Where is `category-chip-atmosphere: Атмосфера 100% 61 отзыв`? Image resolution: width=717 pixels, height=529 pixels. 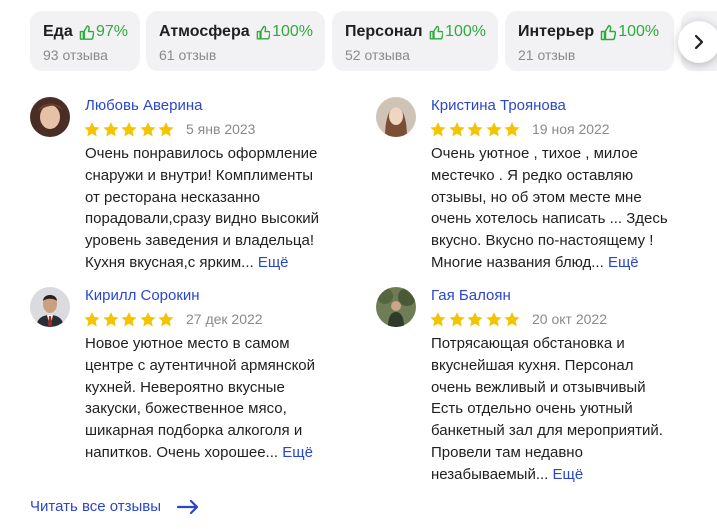 category-chip-atmosphere: Атмосфера 100% 61 отзыв is located at coordinates (235, 41).